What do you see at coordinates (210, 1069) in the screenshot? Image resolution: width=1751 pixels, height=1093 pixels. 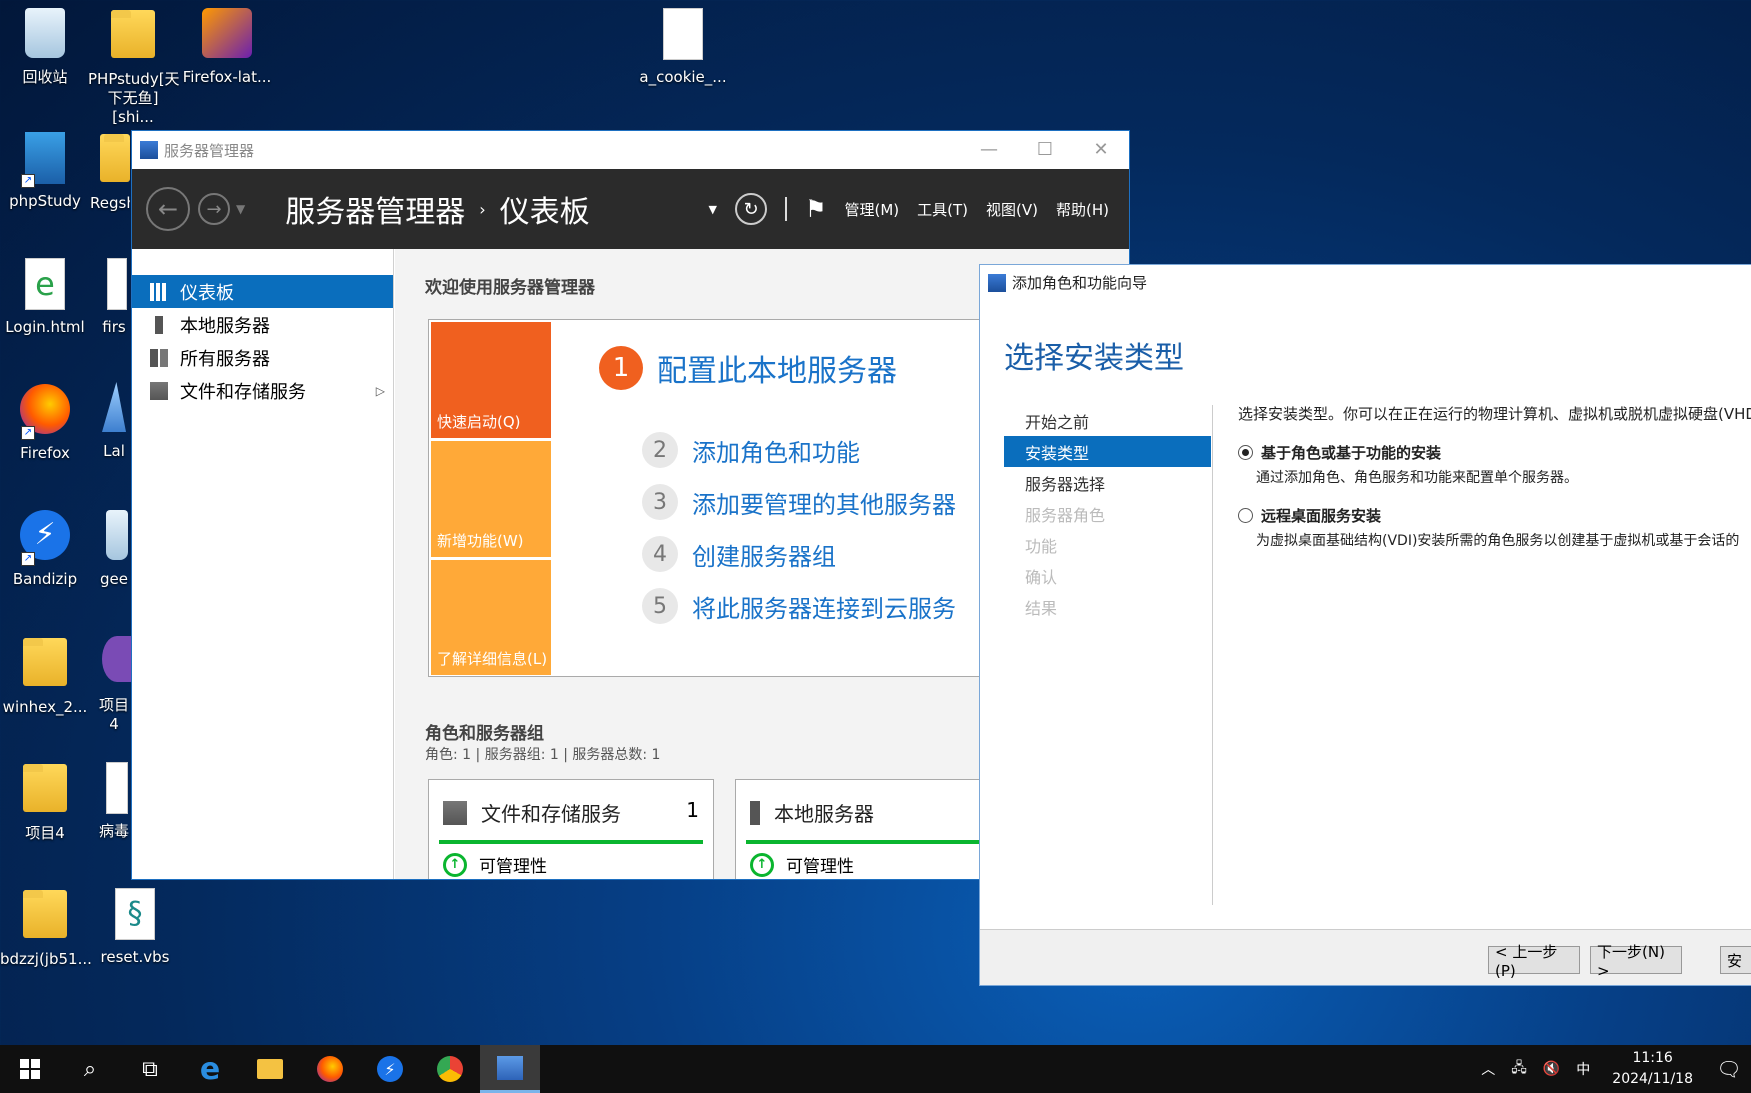 I see `taskbar-ie-icon: e` at bounding box center [210, 1069].